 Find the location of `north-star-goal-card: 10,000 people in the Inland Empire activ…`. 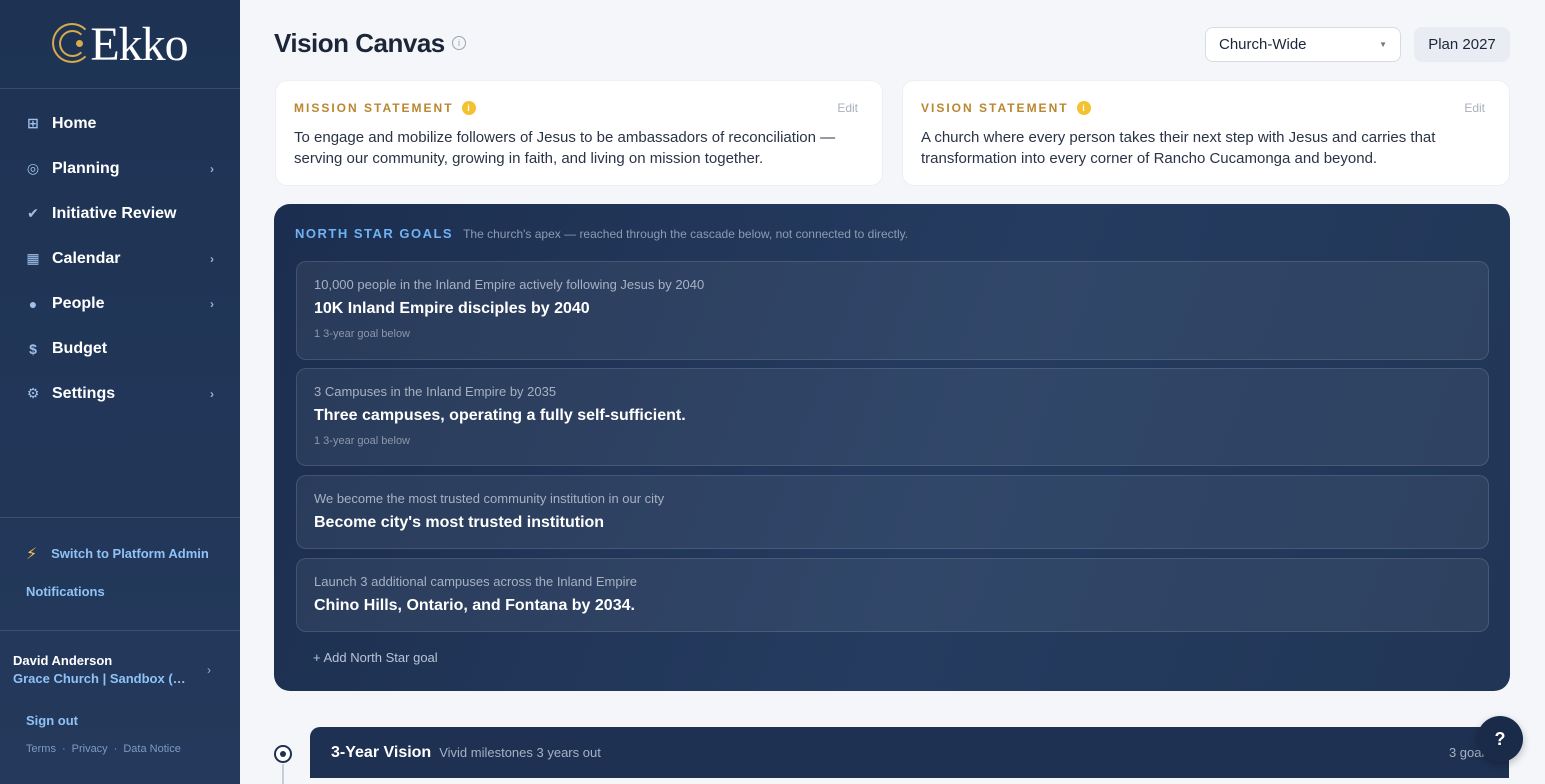

north-star-goal-card: 10,000 people in the Inland Empire activ… is located at coordinates (892, 310).